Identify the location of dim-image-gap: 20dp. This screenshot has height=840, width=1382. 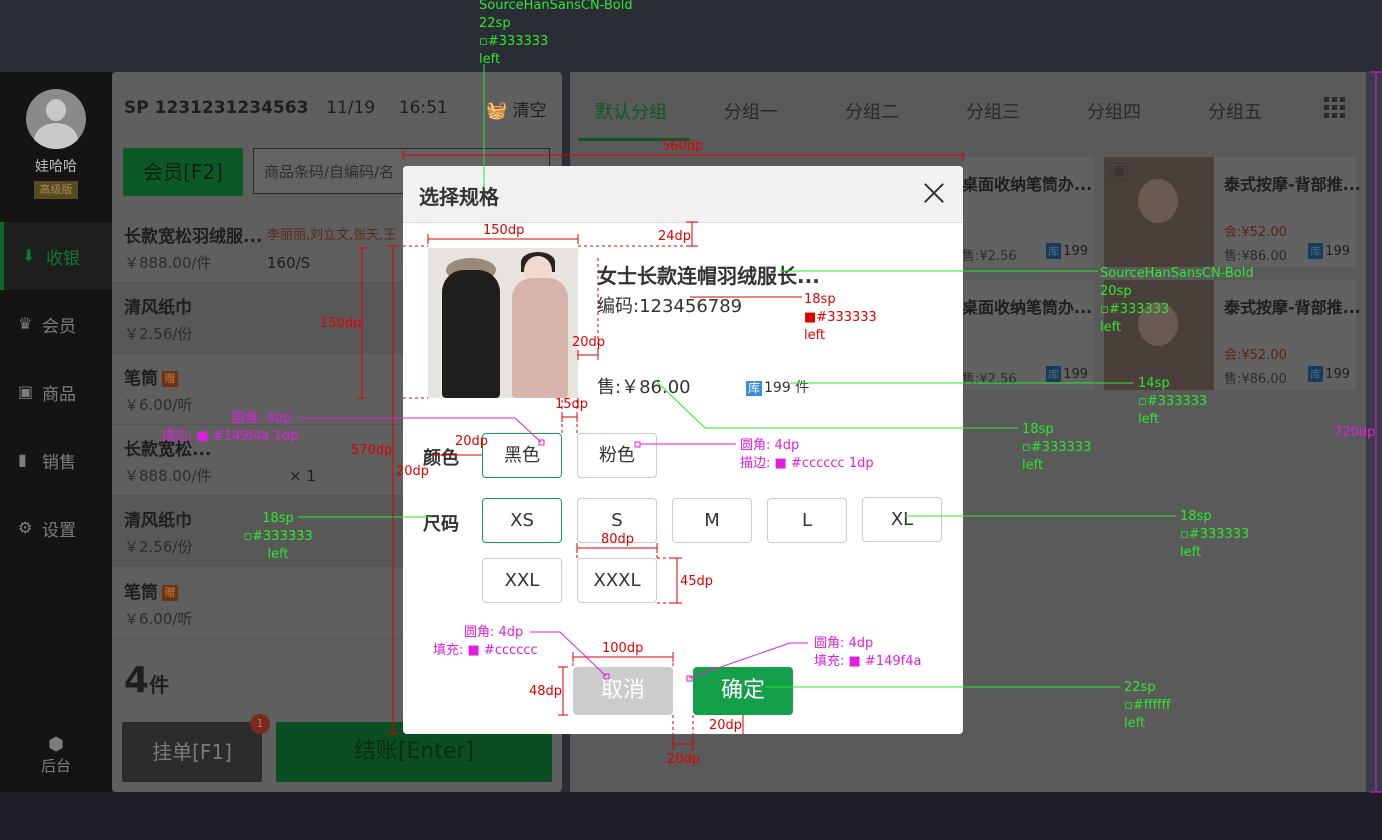
(589, 342).